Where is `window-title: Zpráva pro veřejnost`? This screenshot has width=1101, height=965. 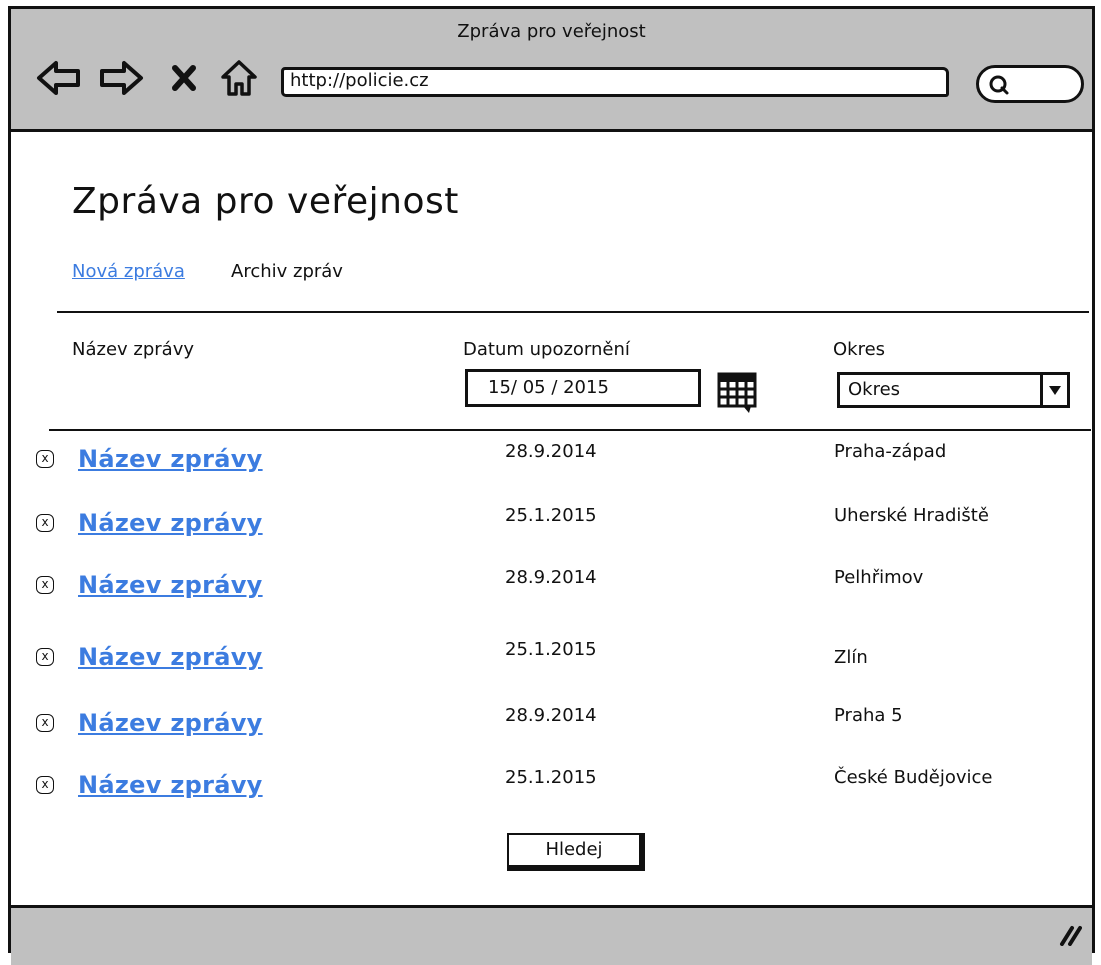 window-title: Zpráva pro veřejnost is located at coordinates (551, 31).